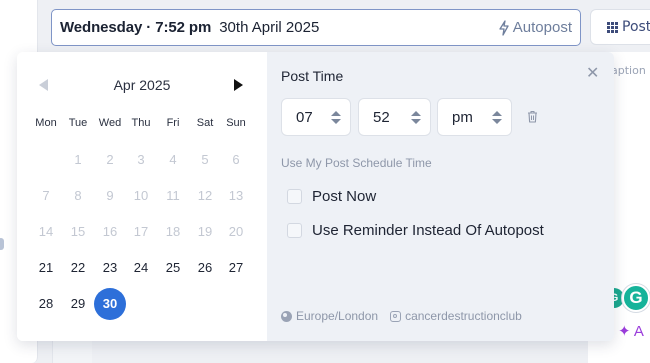 Image resolution: width=650 pixels, height=363 pixels. I want to click on calendar-day: 29, so click(78, 304).